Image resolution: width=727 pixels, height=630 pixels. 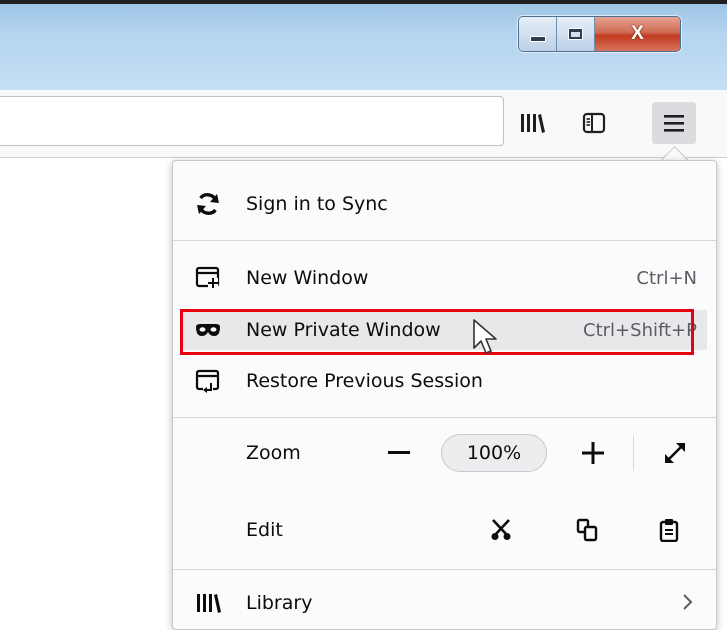 What do you see at coordinates (445, 204) in the screenshot?
I see `menu-item-sign-in-sync: Sign in to Sync` at bounding box center [445, 204].